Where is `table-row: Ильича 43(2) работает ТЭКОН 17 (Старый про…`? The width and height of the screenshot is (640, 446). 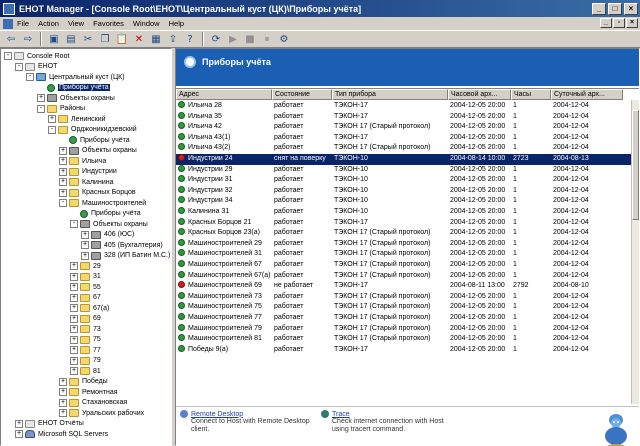 table-row: Ильича 43(2) работает ТЭКОН 17 (Старый про… is located at coordinates (403, 148).